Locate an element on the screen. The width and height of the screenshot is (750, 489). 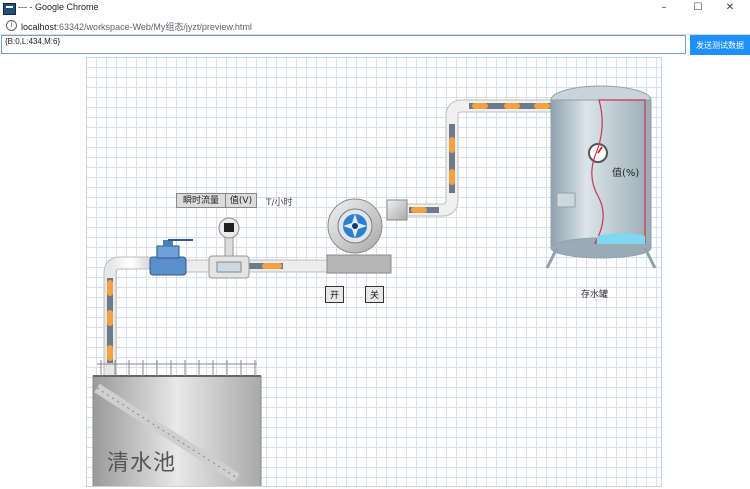
tank-level-value: 值(%) is located at coordinates (626, 173).